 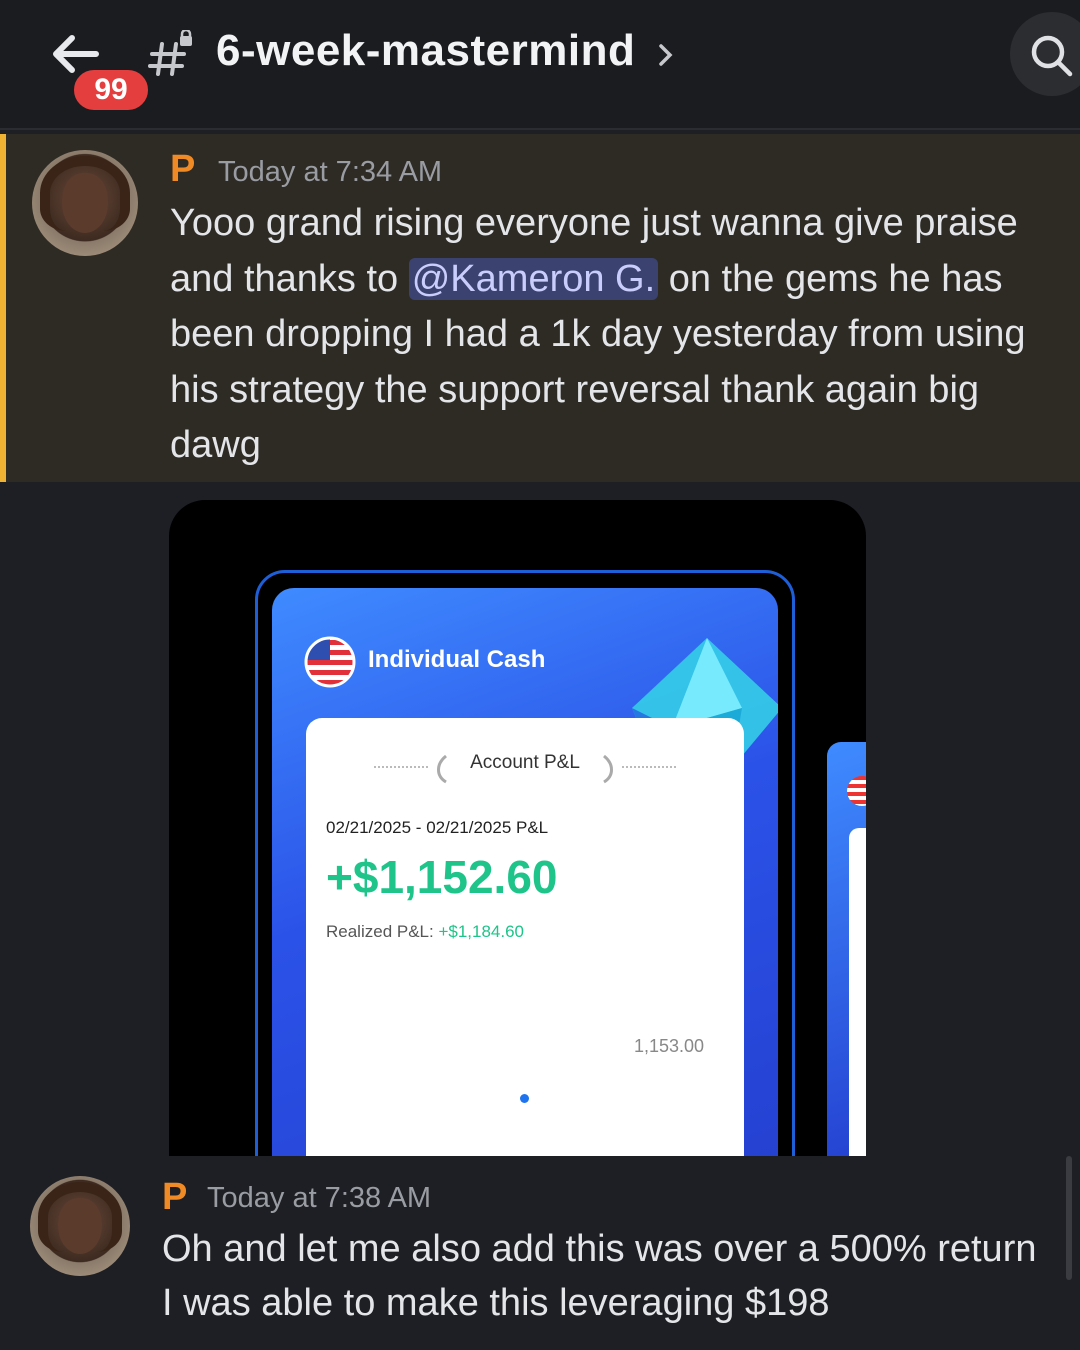 What do you see at coordinates (382, 931) in the screenshot?
I see `realized-label: Realized P&L:` at bounding box center [382, 931].